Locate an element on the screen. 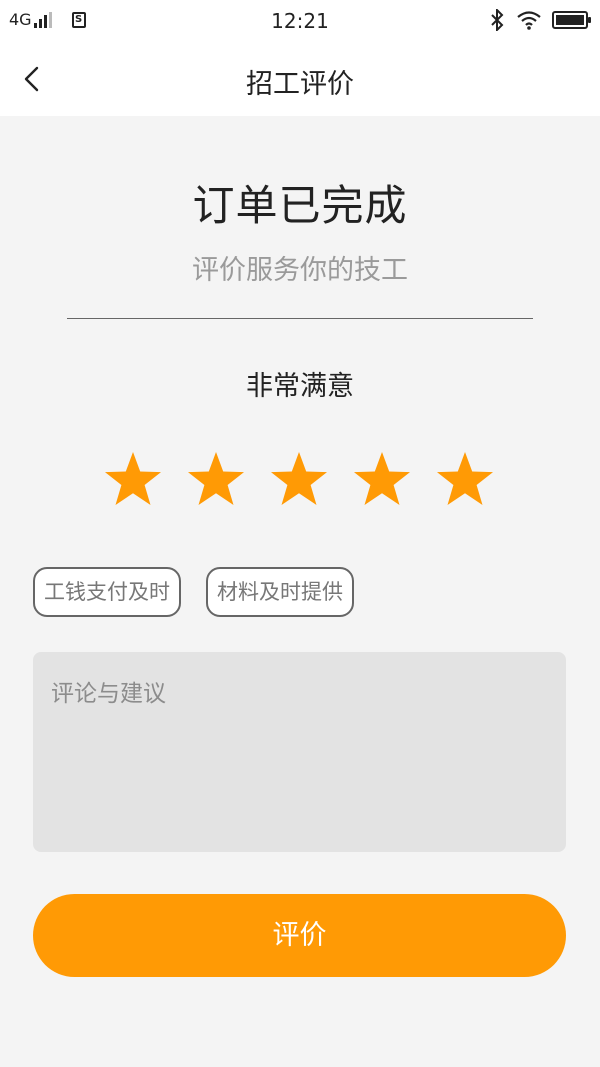 The width and height of the screenshot is (600, 1067). battery-icon is located at coordinates (571, 20).